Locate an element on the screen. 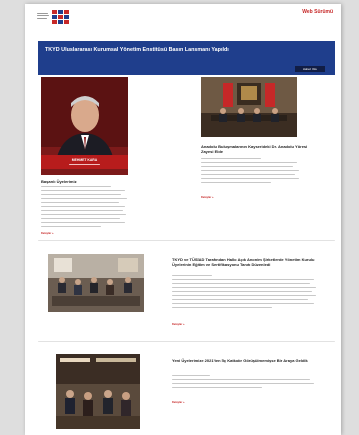  article-4-more-link: Detaylar » is located at coordinates (178, 402).